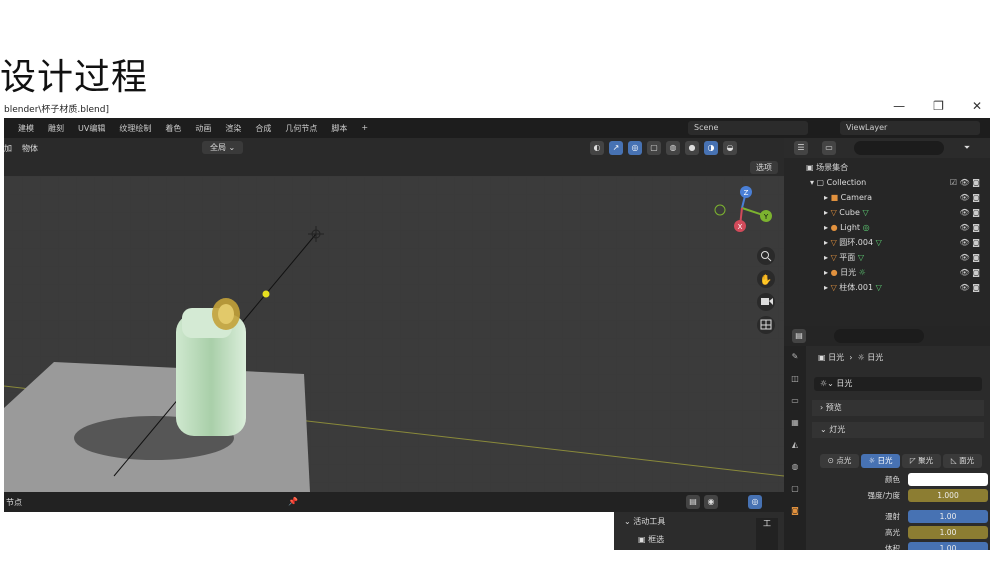  I want to click on pin-icon: 📌, so click(293, 502).